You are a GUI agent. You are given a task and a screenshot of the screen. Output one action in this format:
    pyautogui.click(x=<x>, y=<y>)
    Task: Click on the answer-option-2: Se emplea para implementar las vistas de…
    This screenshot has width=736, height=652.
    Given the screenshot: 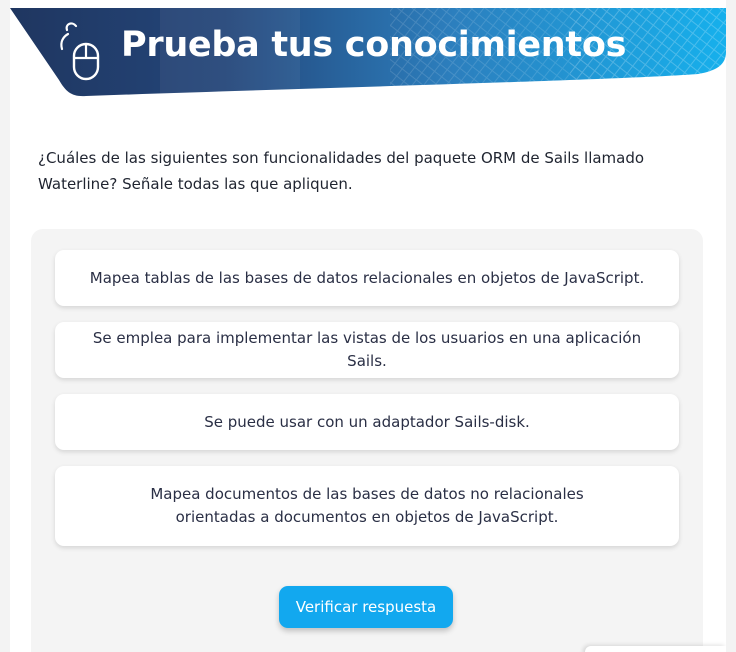 What is the action you would take?
    pyautogui.click(x=367, y=350)
    